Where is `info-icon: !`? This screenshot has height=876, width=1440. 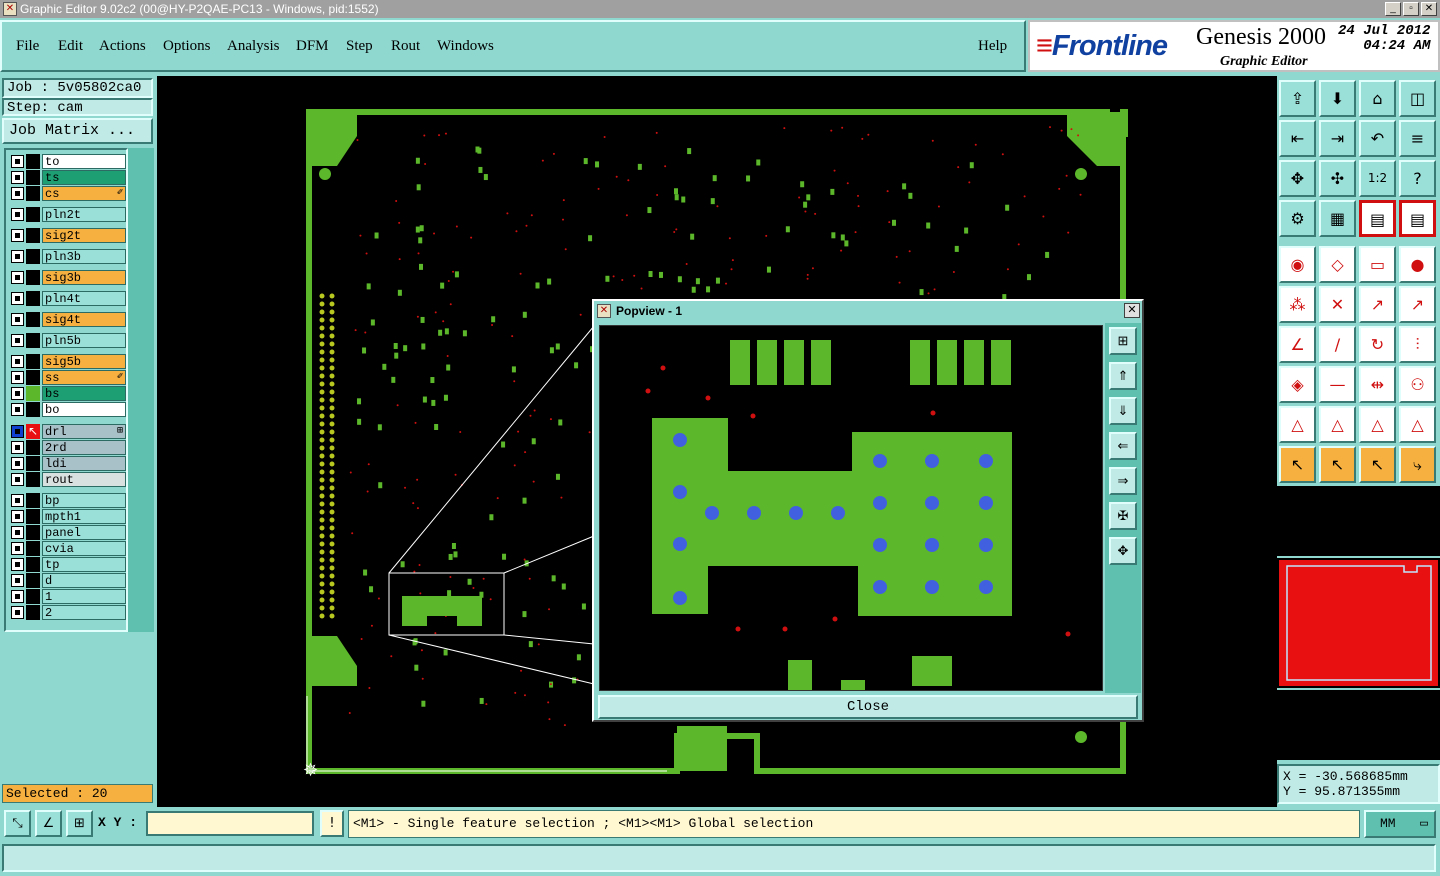 info-icon: ! is located at coordinates (332, 823).